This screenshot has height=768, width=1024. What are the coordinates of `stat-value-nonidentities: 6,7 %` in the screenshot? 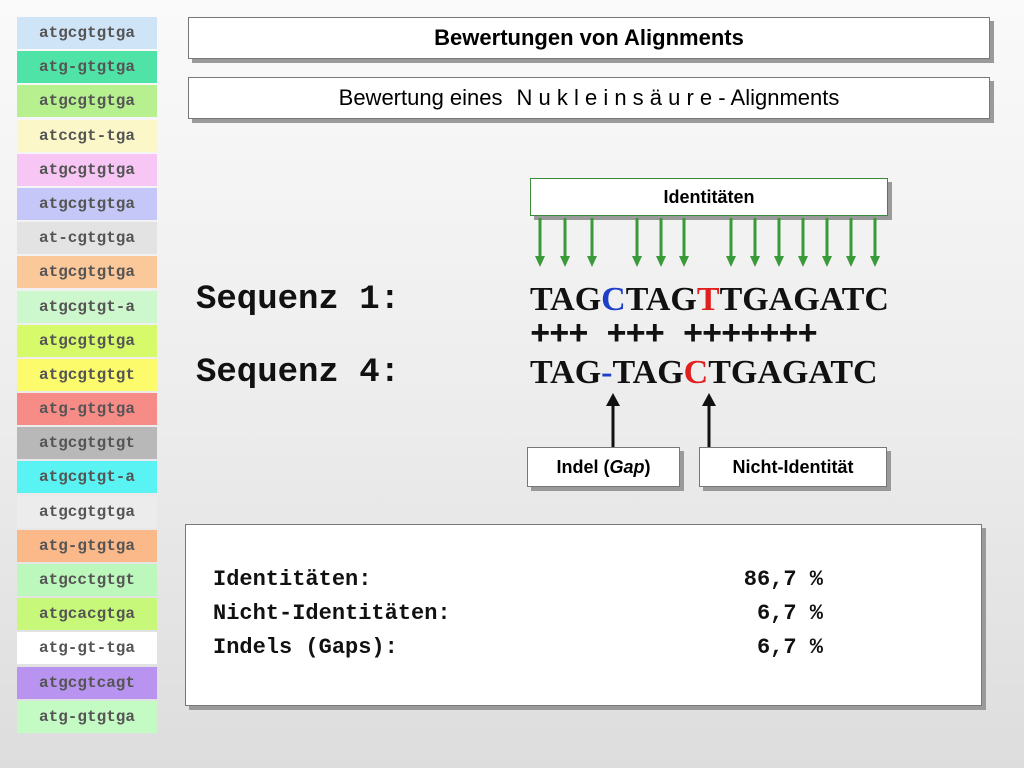 It's located at (789, 613).